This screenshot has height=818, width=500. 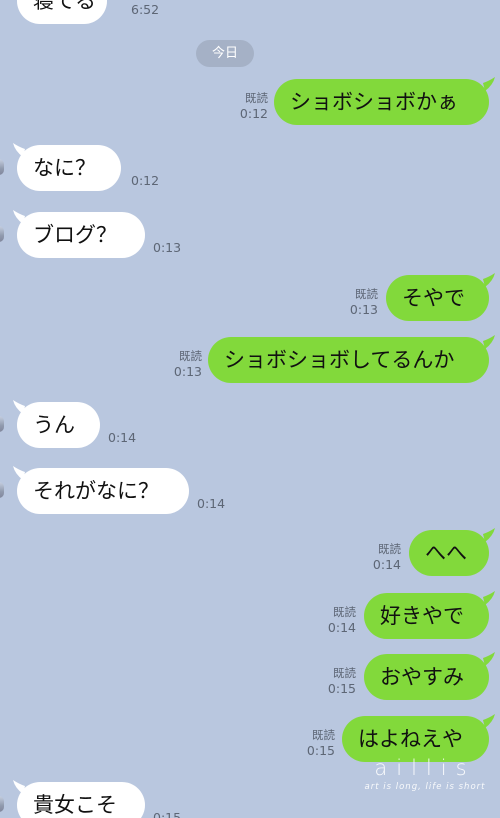 What do you see at coordinates (422, 616) in the screenshot?
I see `message-text: 好きやで` at bounding box center [422, 616].